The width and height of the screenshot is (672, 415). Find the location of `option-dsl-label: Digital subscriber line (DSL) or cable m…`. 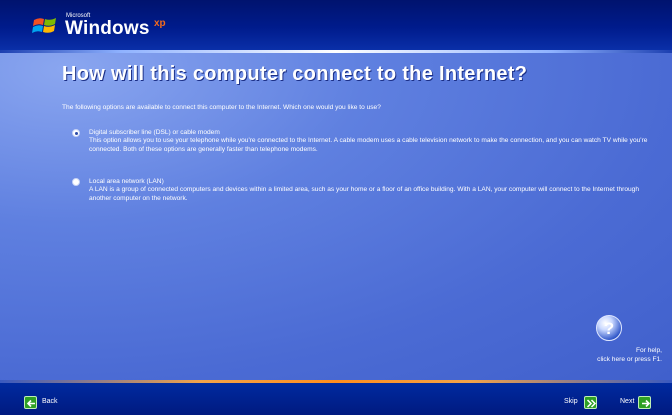

option-dsl-label: Digital subscriber line (DSL) or cable m… is located at coordinates (154, 132).